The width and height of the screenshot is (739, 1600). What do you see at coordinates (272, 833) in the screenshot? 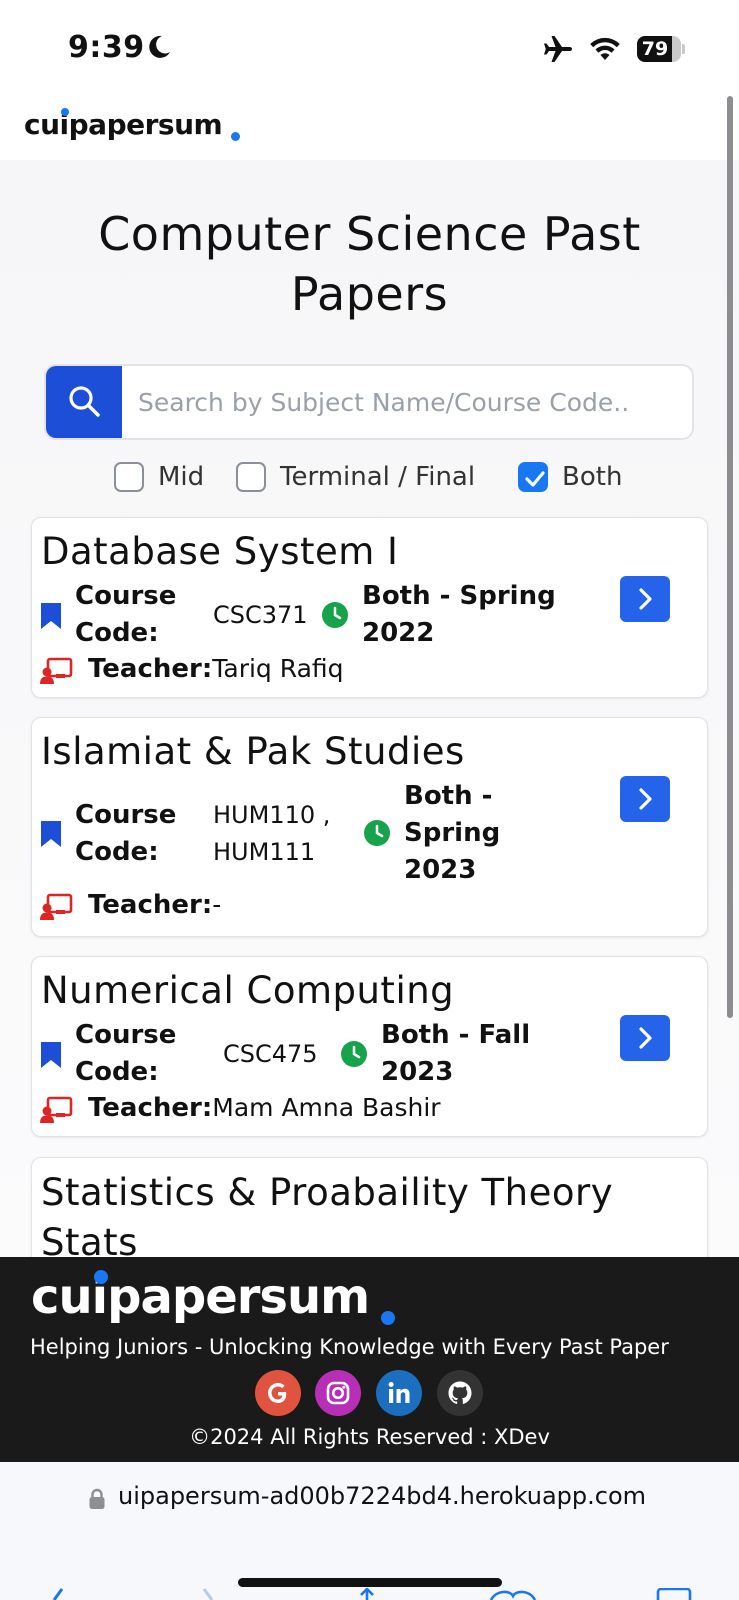
I see `course-code: HUM110 , HUM111` at bounding box center [272, 833].